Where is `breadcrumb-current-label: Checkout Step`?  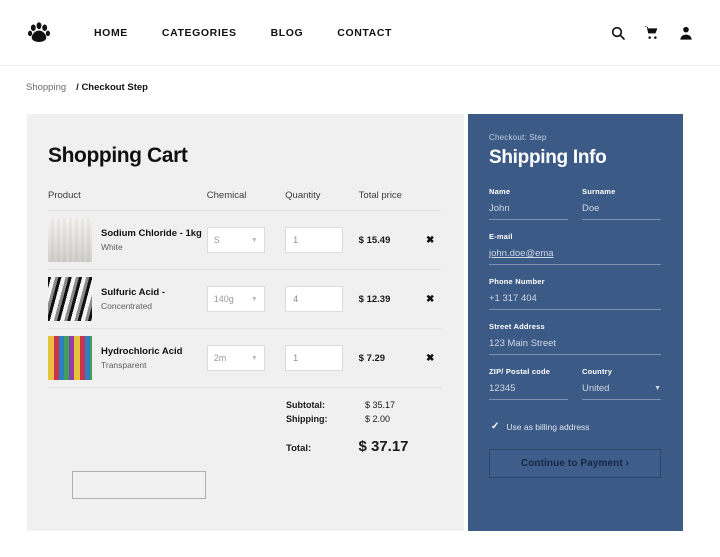
breadcrumb-current-label: Checkout Step is located at coordinates (114, 87).